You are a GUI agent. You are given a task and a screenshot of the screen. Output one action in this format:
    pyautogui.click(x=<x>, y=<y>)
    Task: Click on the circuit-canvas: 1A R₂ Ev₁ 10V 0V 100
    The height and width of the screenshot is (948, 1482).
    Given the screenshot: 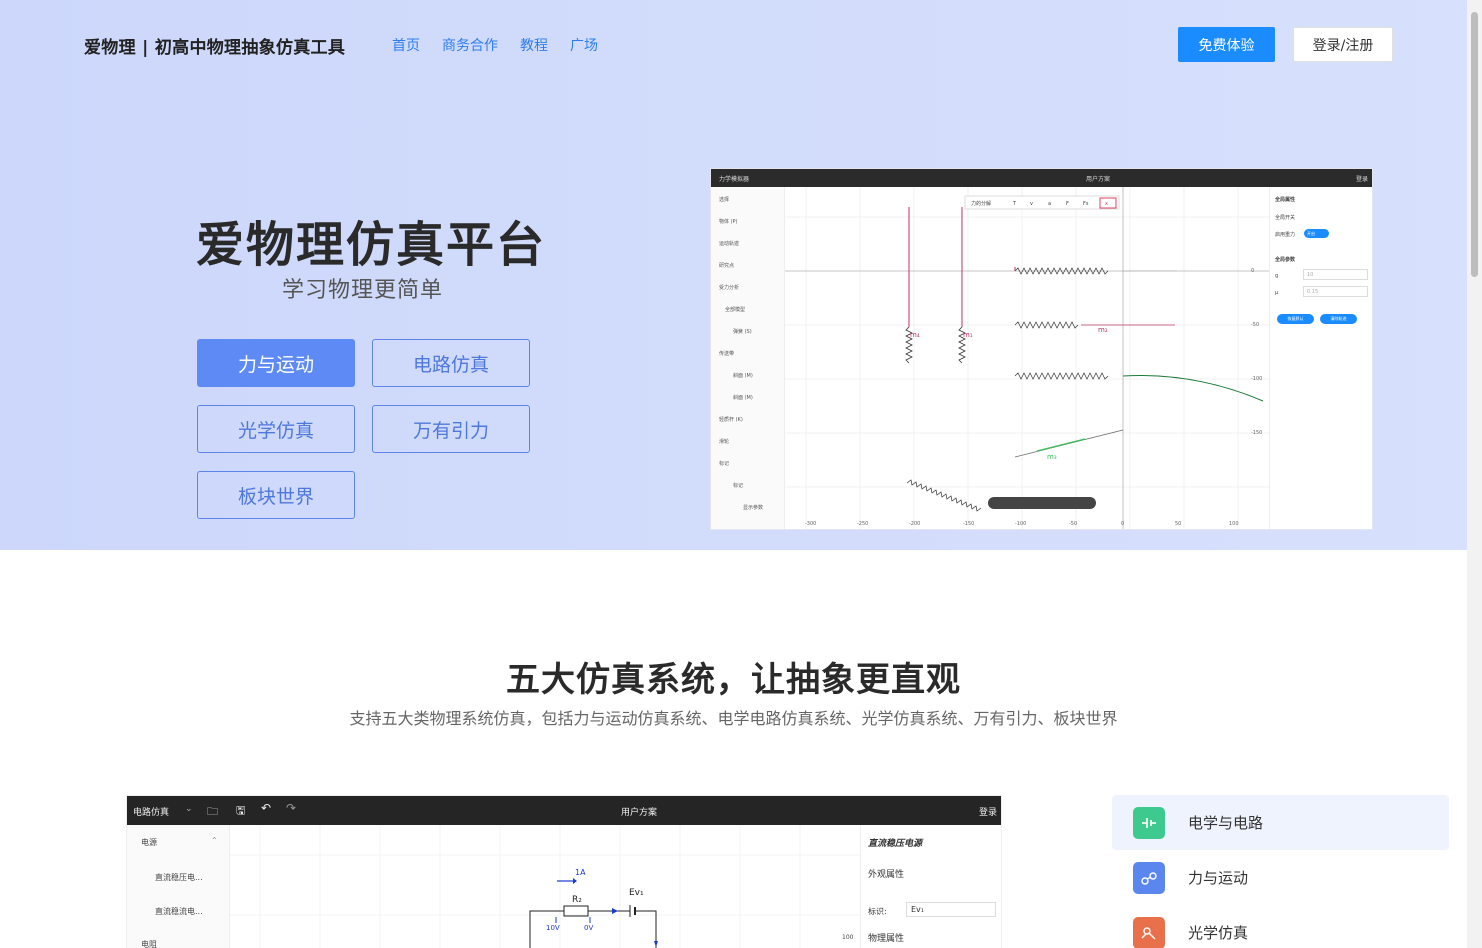 What is the action you would take?
    pyautogui.click(x=545, y=886)
    